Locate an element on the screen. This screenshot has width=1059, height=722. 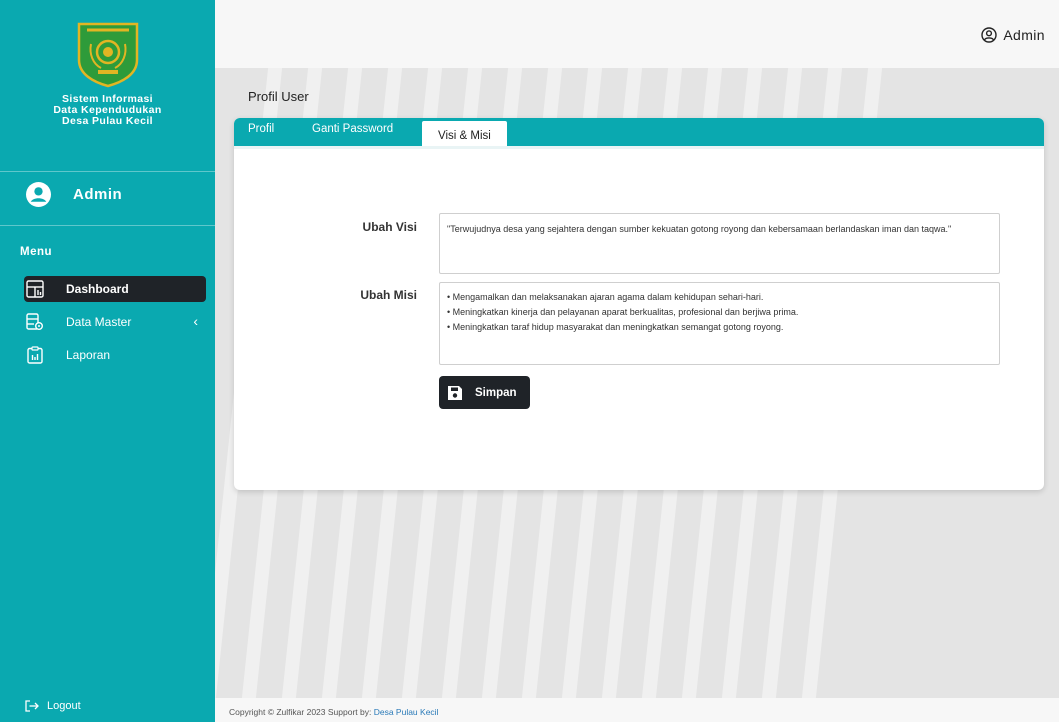
visi-label: Ubah Visi is located at coordinates (389, 227).